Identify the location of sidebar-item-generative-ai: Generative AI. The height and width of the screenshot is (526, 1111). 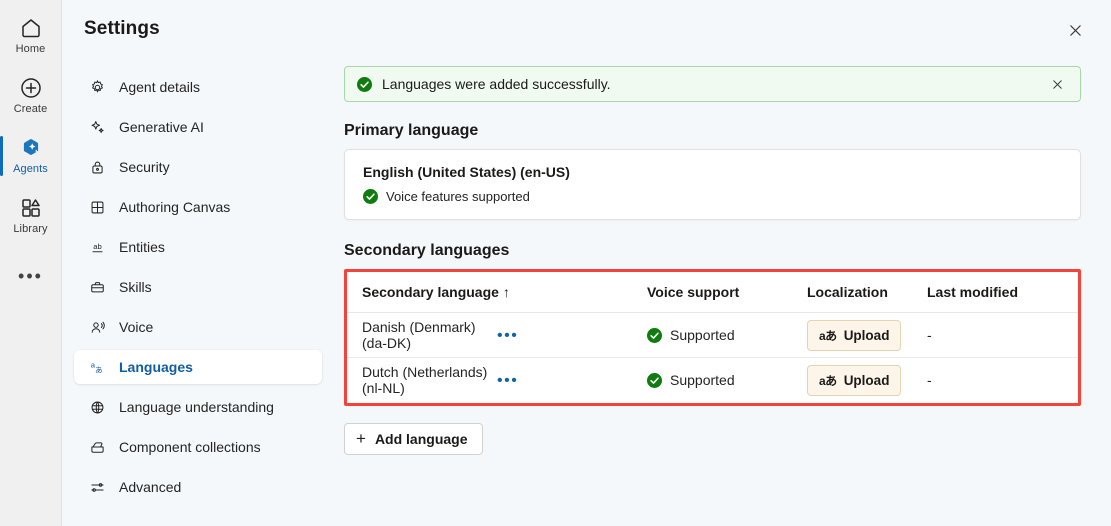
(198, 127).